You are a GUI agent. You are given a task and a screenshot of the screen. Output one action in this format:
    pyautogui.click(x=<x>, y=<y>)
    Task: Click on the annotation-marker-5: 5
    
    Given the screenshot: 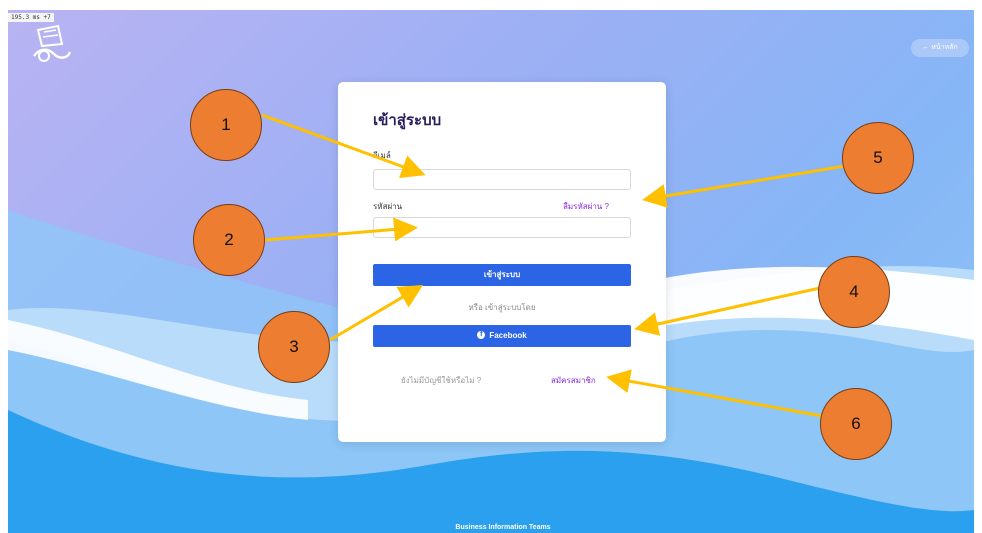 What is the action you would take?
    pyautogui.click(x=878, y=158)
    